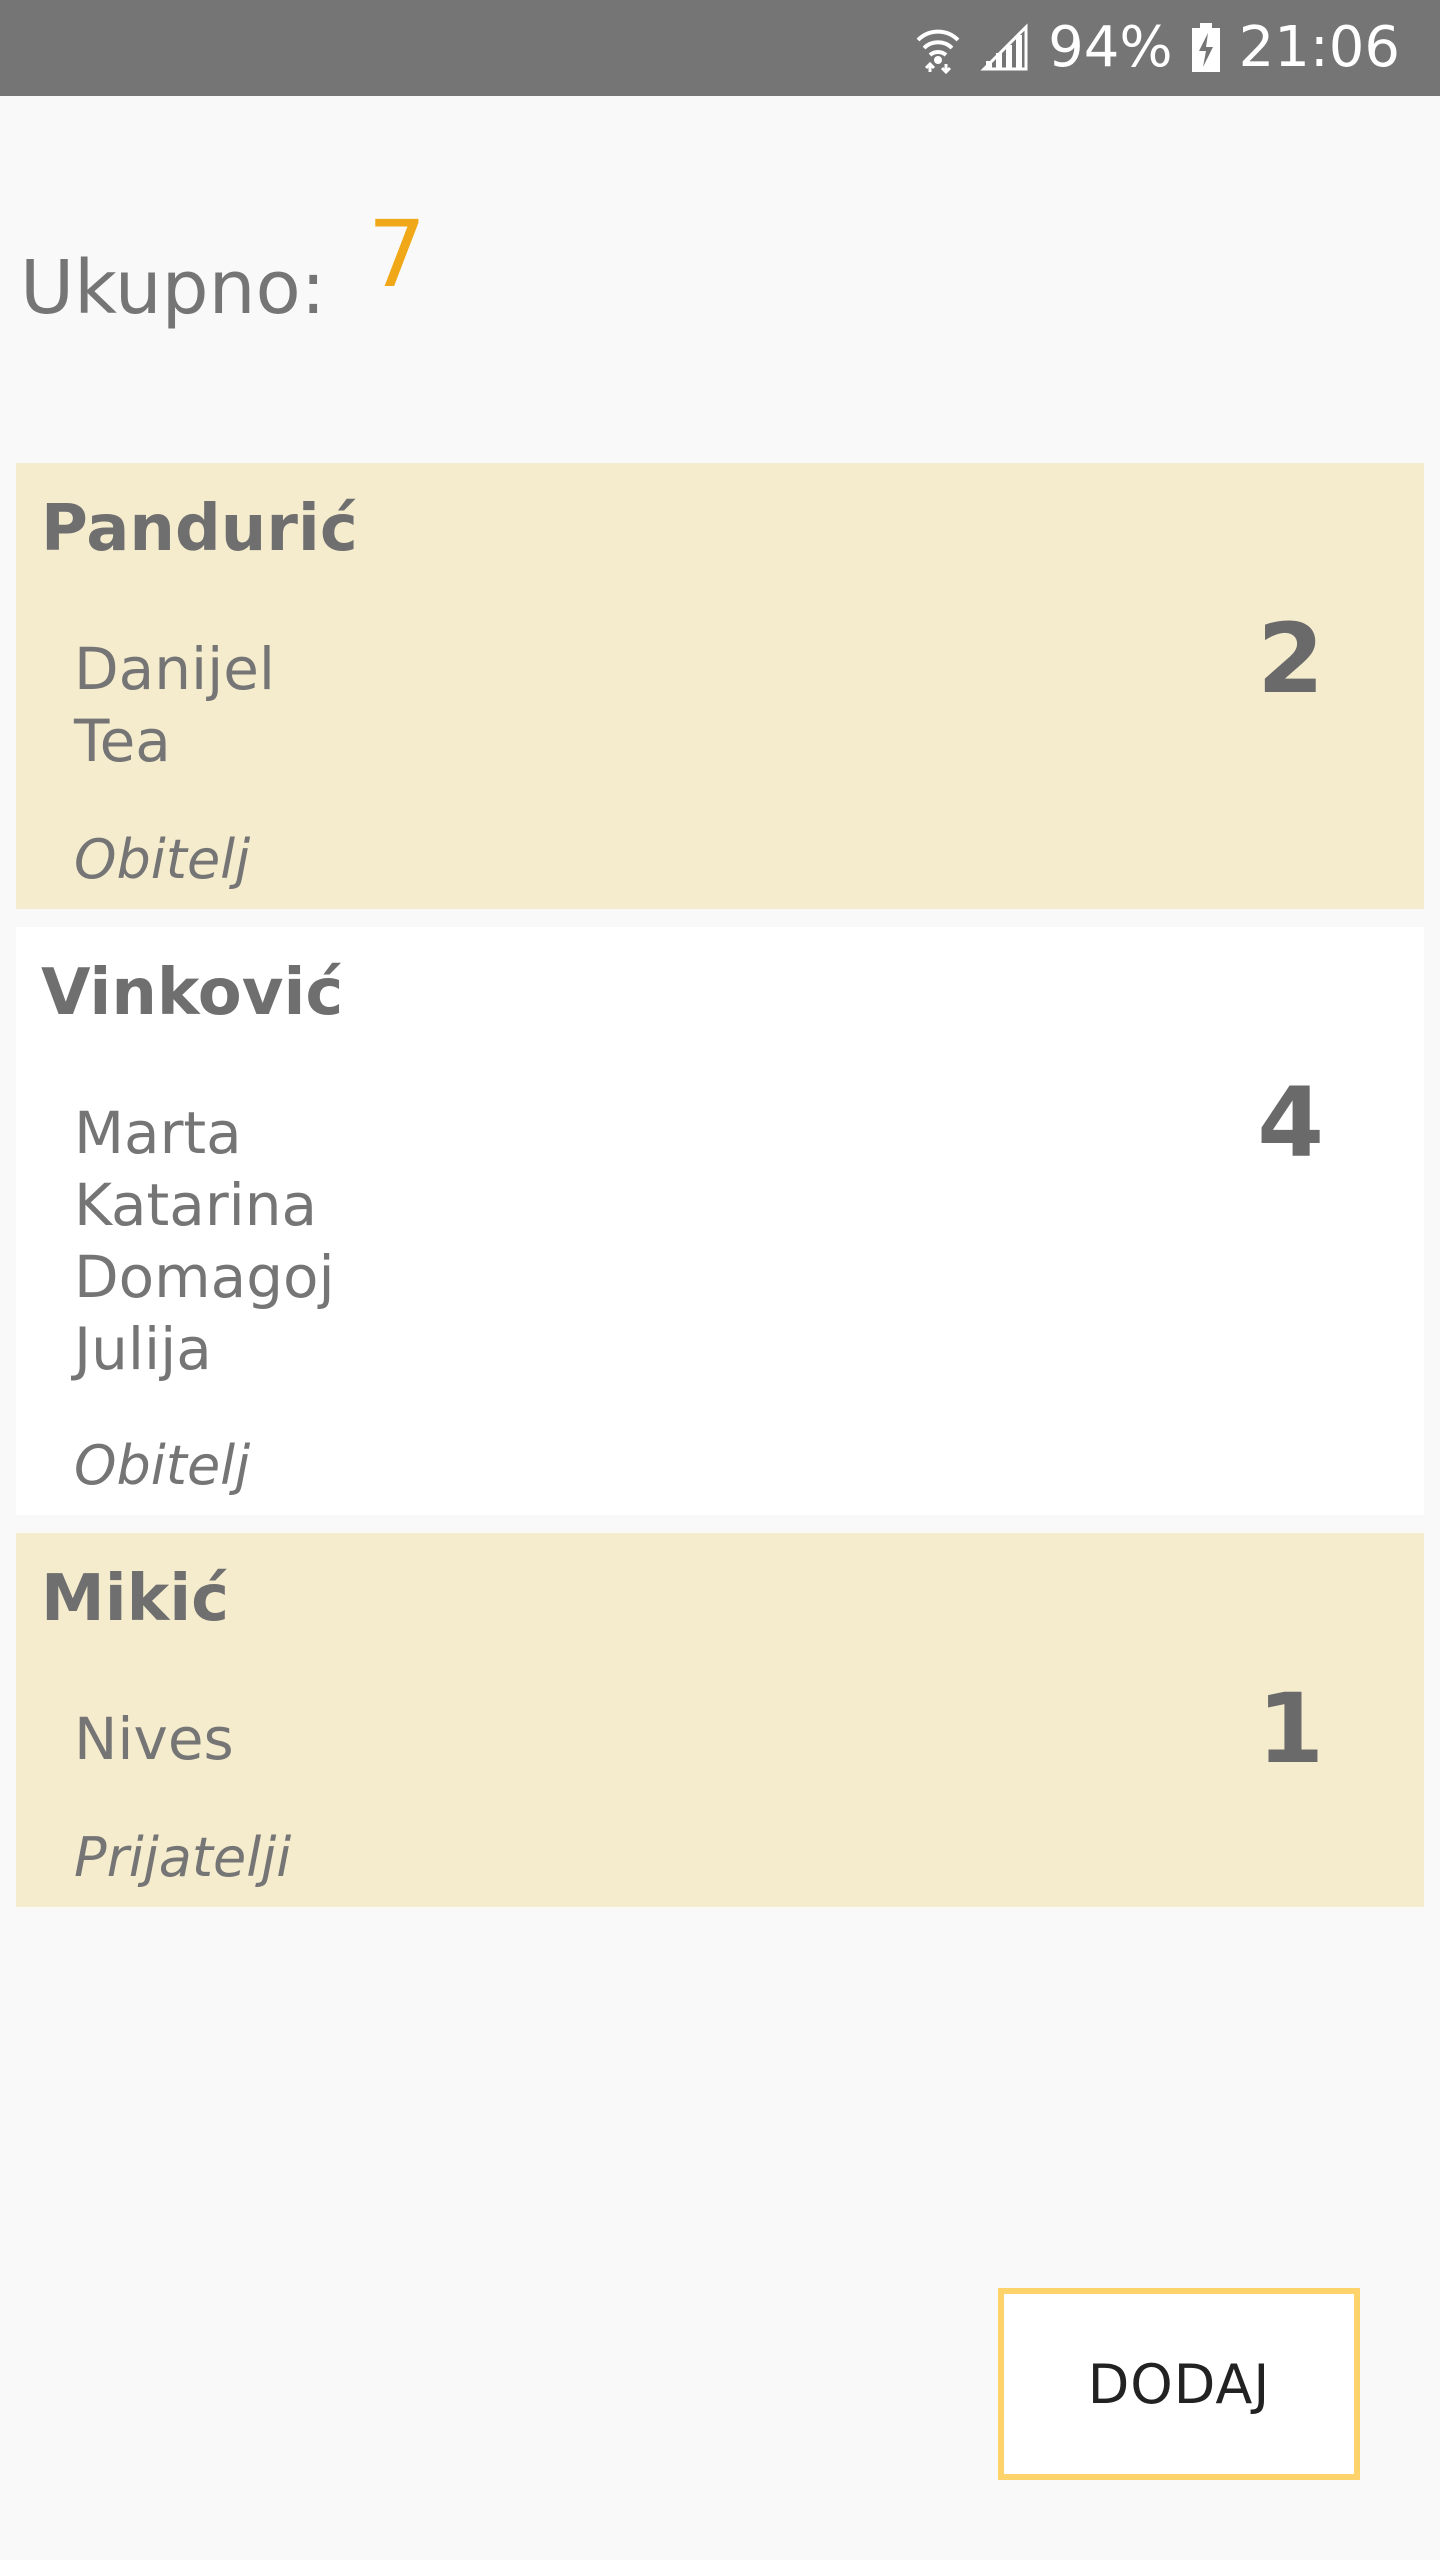  What do you see at coordinates (1319, 47) in the screenshot?
I see `clock: 21:06` at bounding box center [1319, 47].